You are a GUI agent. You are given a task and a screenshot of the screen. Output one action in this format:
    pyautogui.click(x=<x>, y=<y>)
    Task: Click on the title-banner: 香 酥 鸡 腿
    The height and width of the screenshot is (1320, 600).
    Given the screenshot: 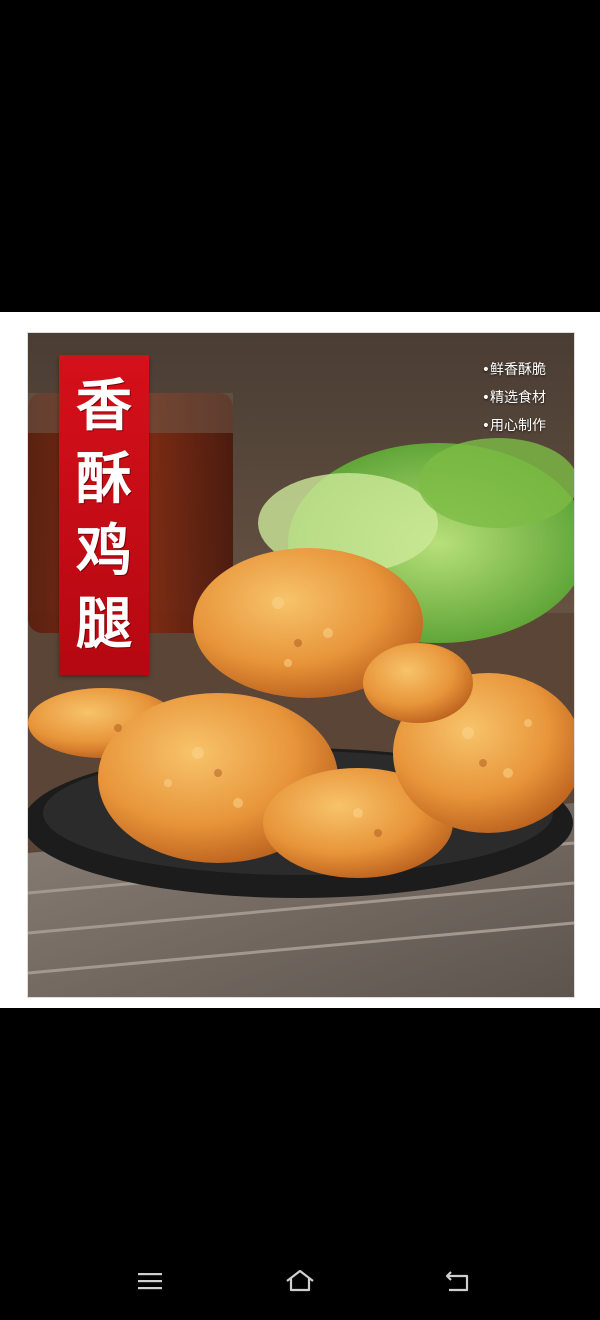 What is the action you would take?
    pyautogui.click(x=104, y=515)
    